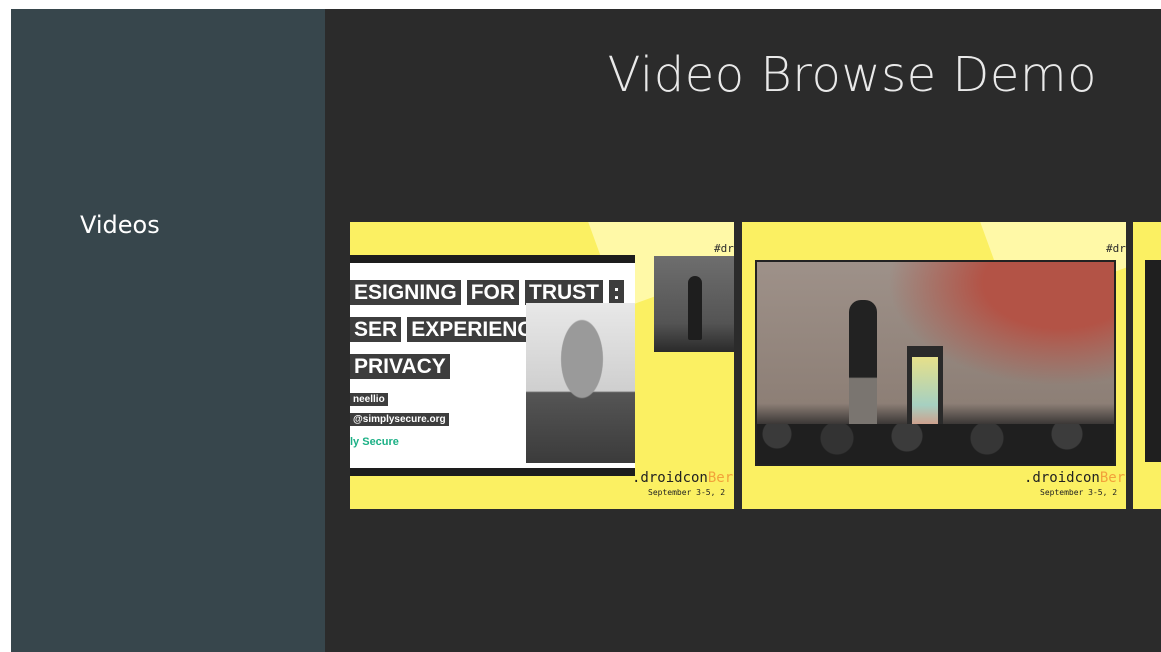 Image resolution: width=1161 pixels, height=652 pixels. I want to click on speaker-video-inset, so click(694, 304).